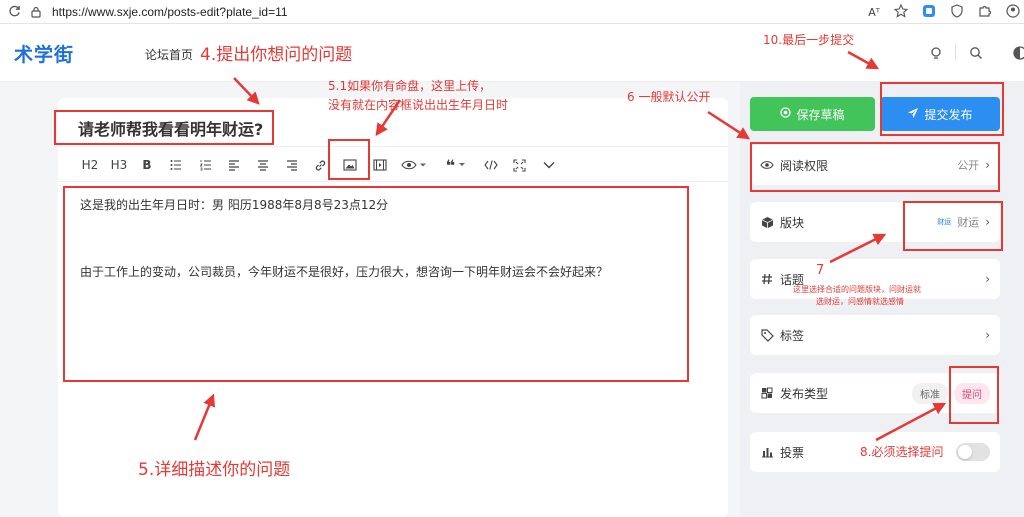  I want to click on annotation-box-ask, so click(974, 395).